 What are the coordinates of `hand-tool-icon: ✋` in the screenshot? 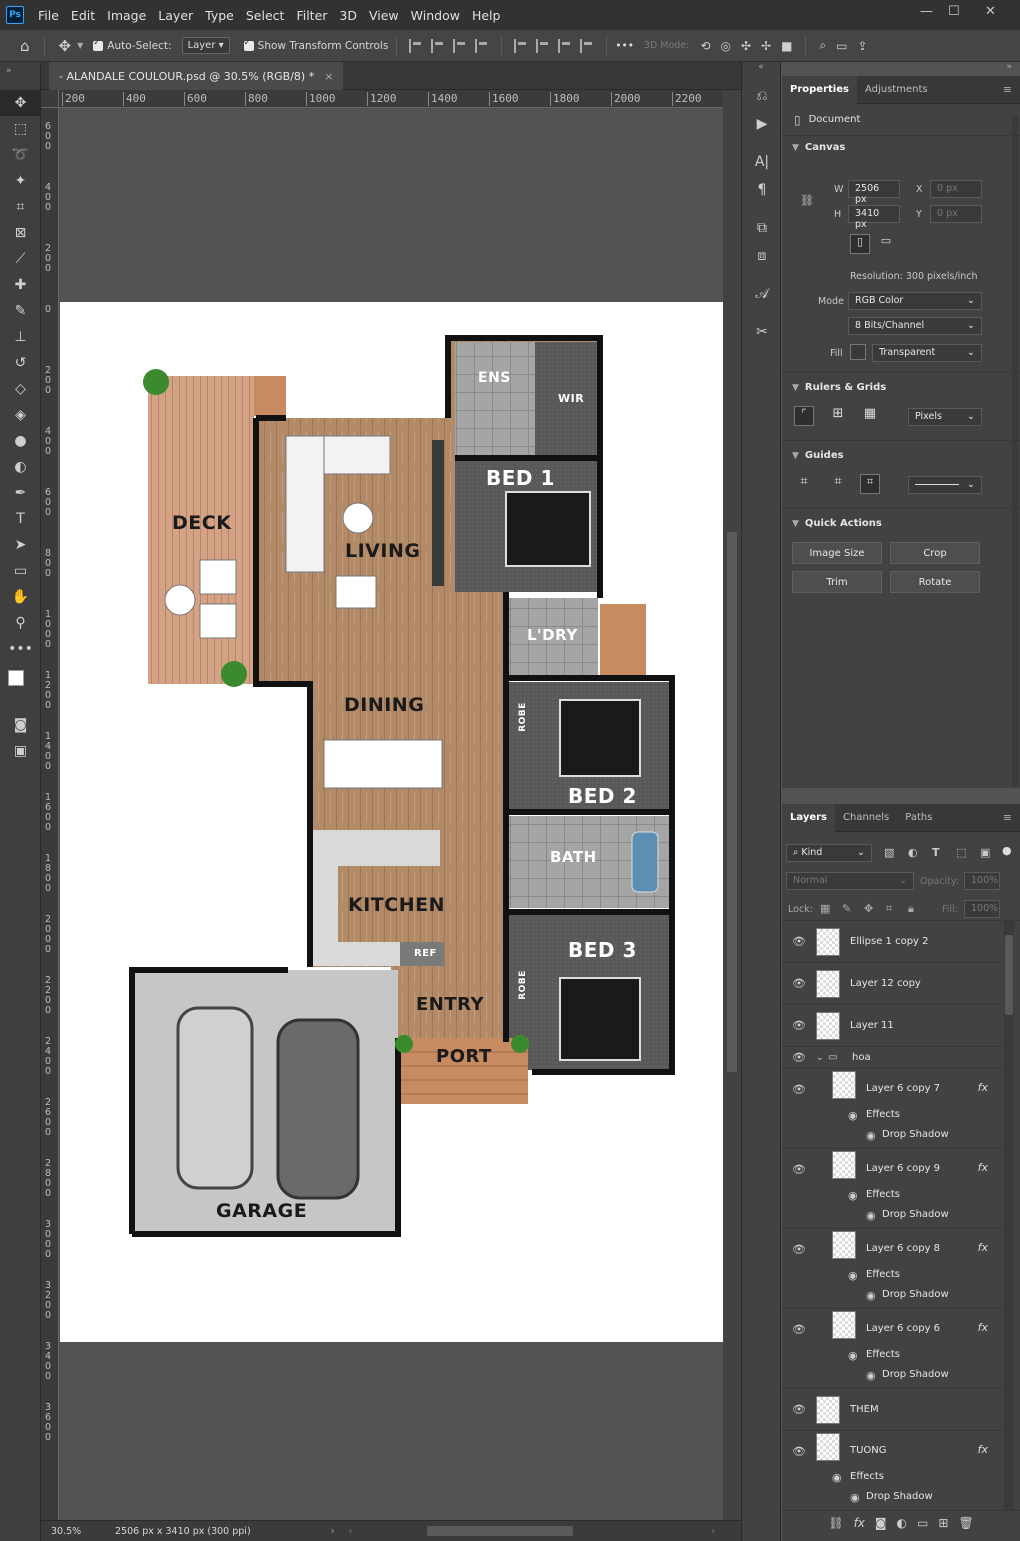 It's located at (20, 597).